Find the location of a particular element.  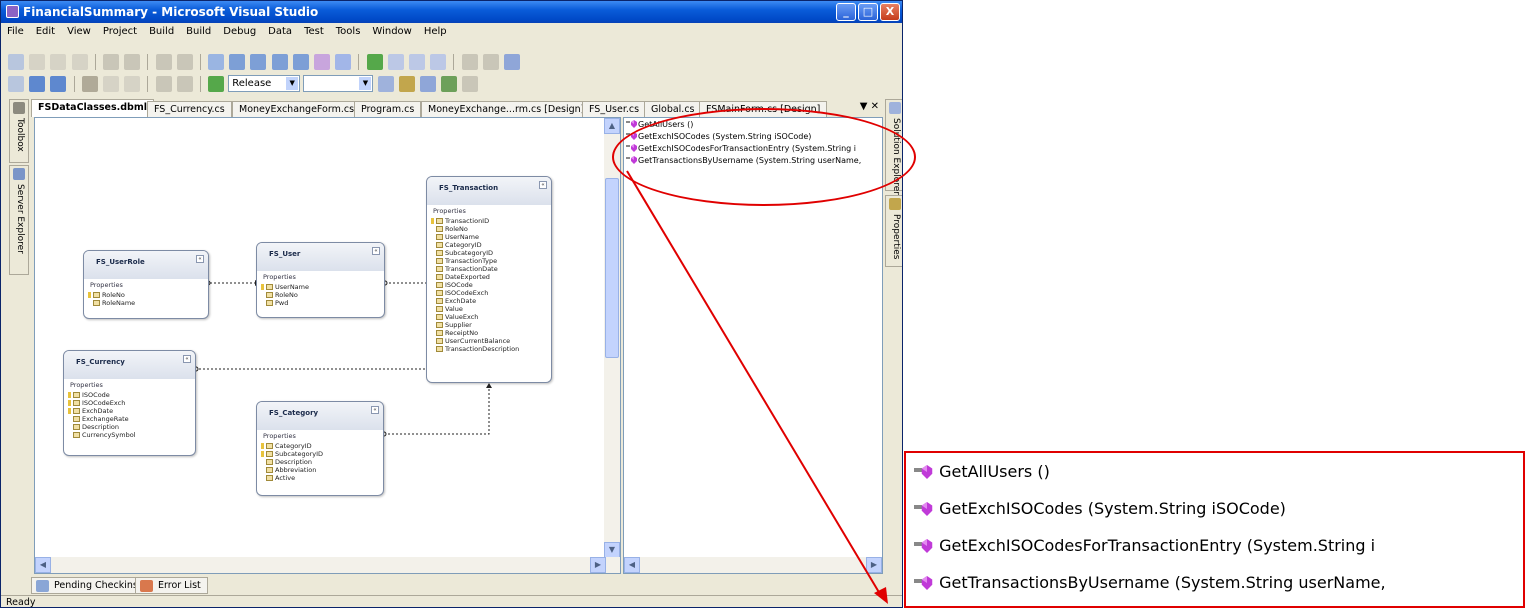

toolbox-tab: Toolbox is located at coordinates (19, 131).